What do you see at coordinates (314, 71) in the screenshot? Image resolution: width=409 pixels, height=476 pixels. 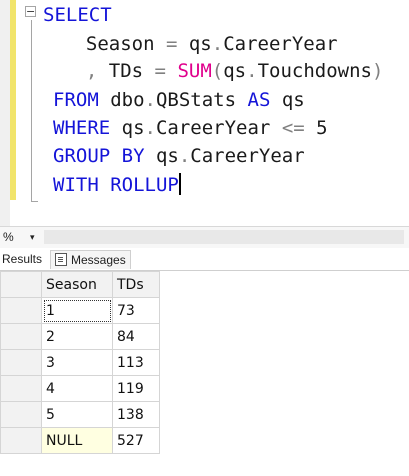 I see `code-token: Touchdowns` at bounding box center [314, 71].